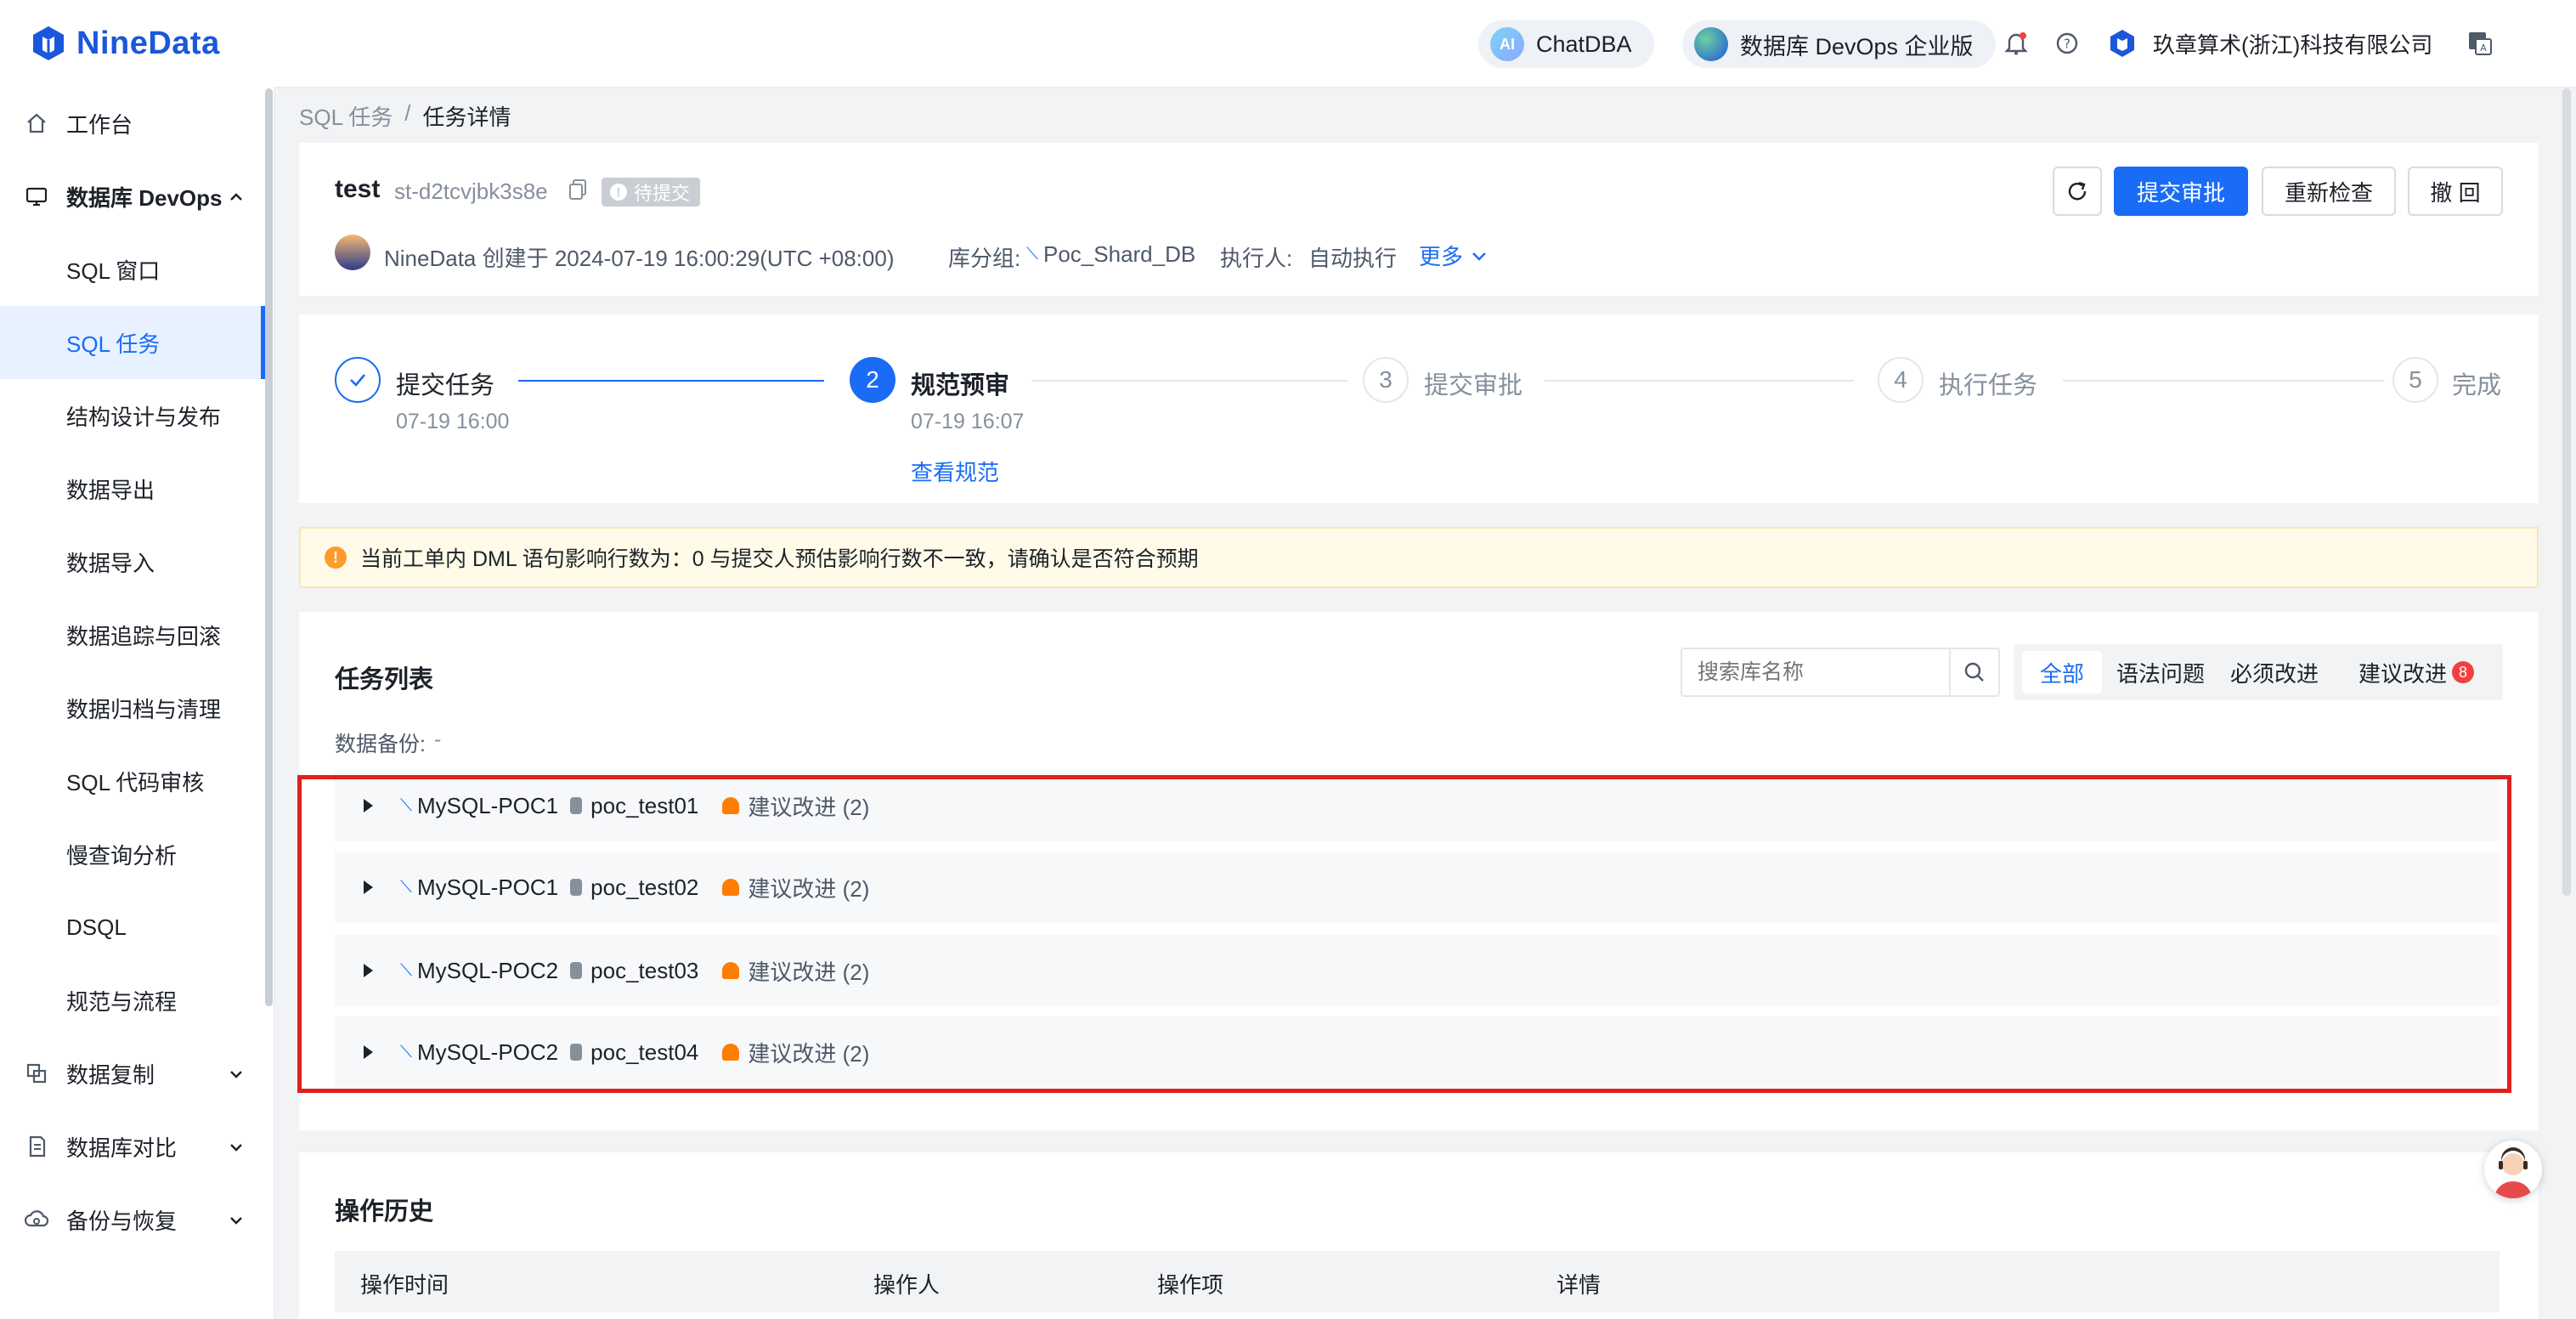  Describe the element at coordinates (662, 193) in the screenshot. I see `status-badge-label: 待提交` at that location.